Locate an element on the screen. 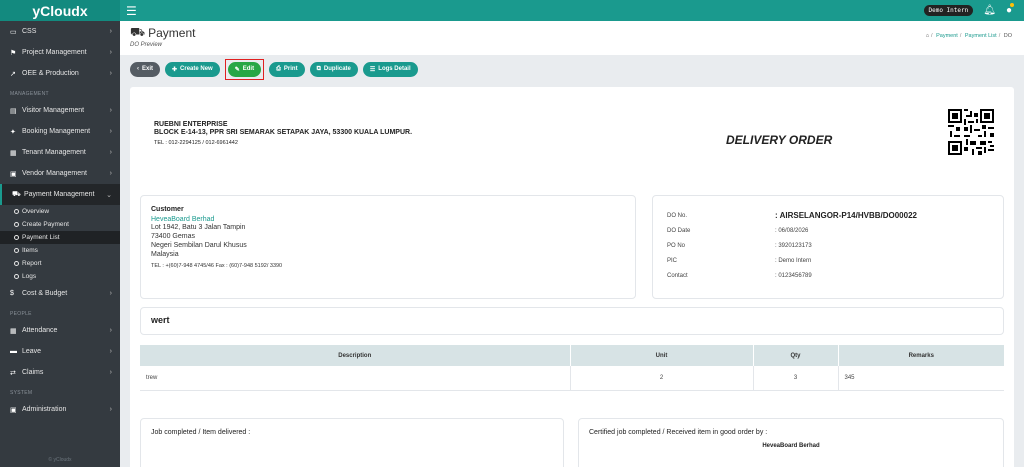  sidebar-item-tenant-management: ▦ Tenant Management › is located at coordinates (60, 152).